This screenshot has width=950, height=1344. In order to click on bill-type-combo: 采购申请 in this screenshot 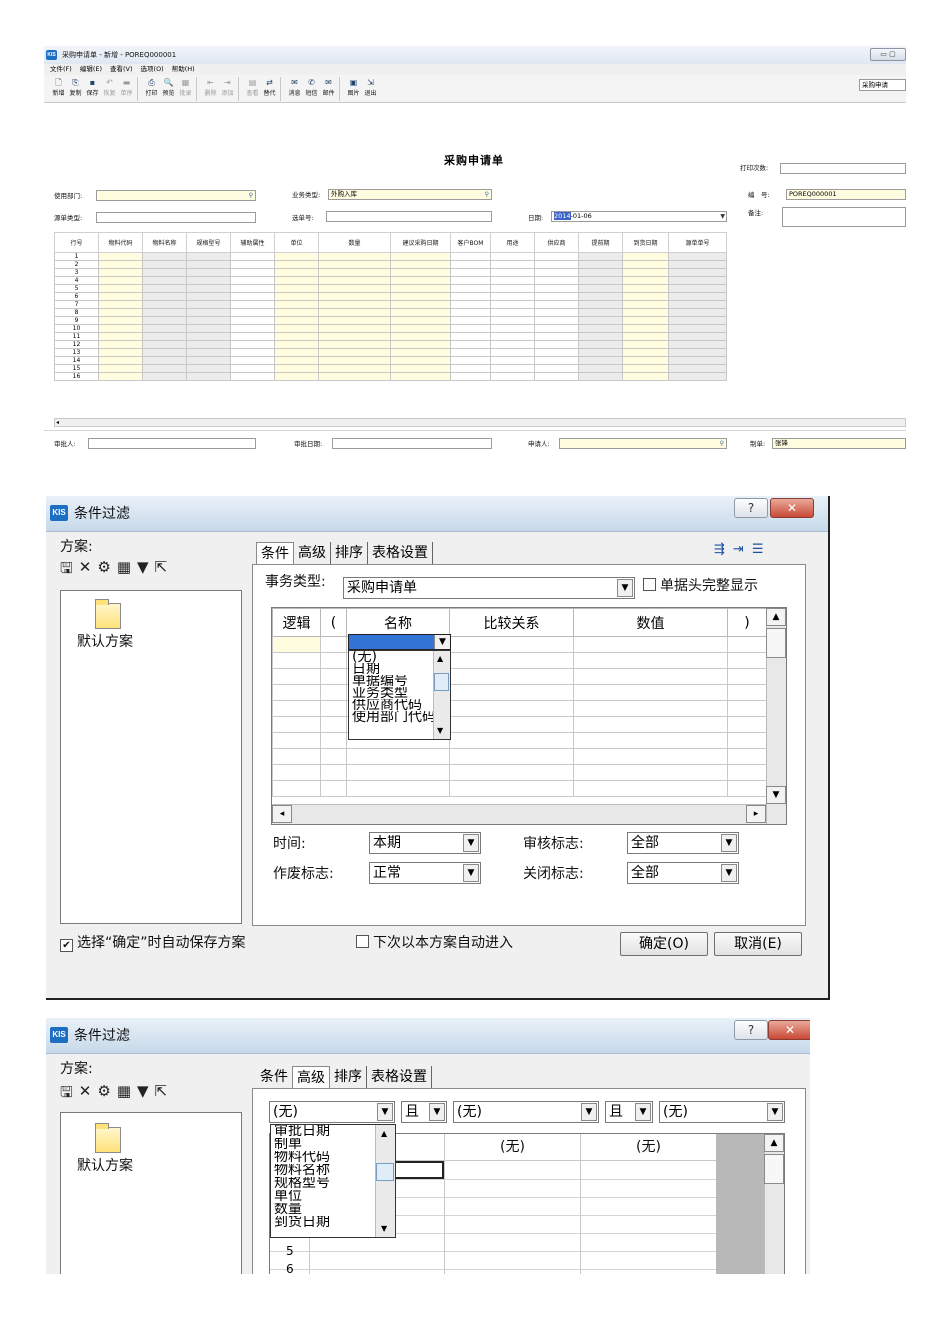, I will do `click(882, 85)`.